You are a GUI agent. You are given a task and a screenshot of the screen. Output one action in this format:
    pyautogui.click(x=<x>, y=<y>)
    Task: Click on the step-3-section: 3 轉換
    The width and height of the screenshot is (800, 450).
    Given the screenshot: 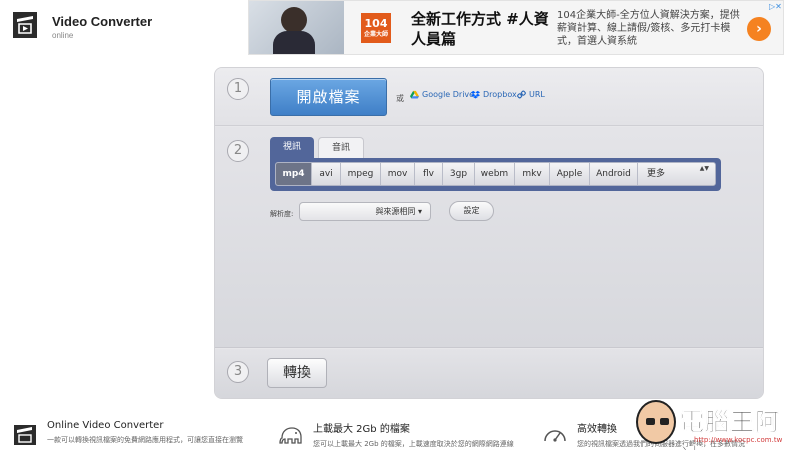 What is the action you would take?
    pyautogui.click(x=489, y=373)
    